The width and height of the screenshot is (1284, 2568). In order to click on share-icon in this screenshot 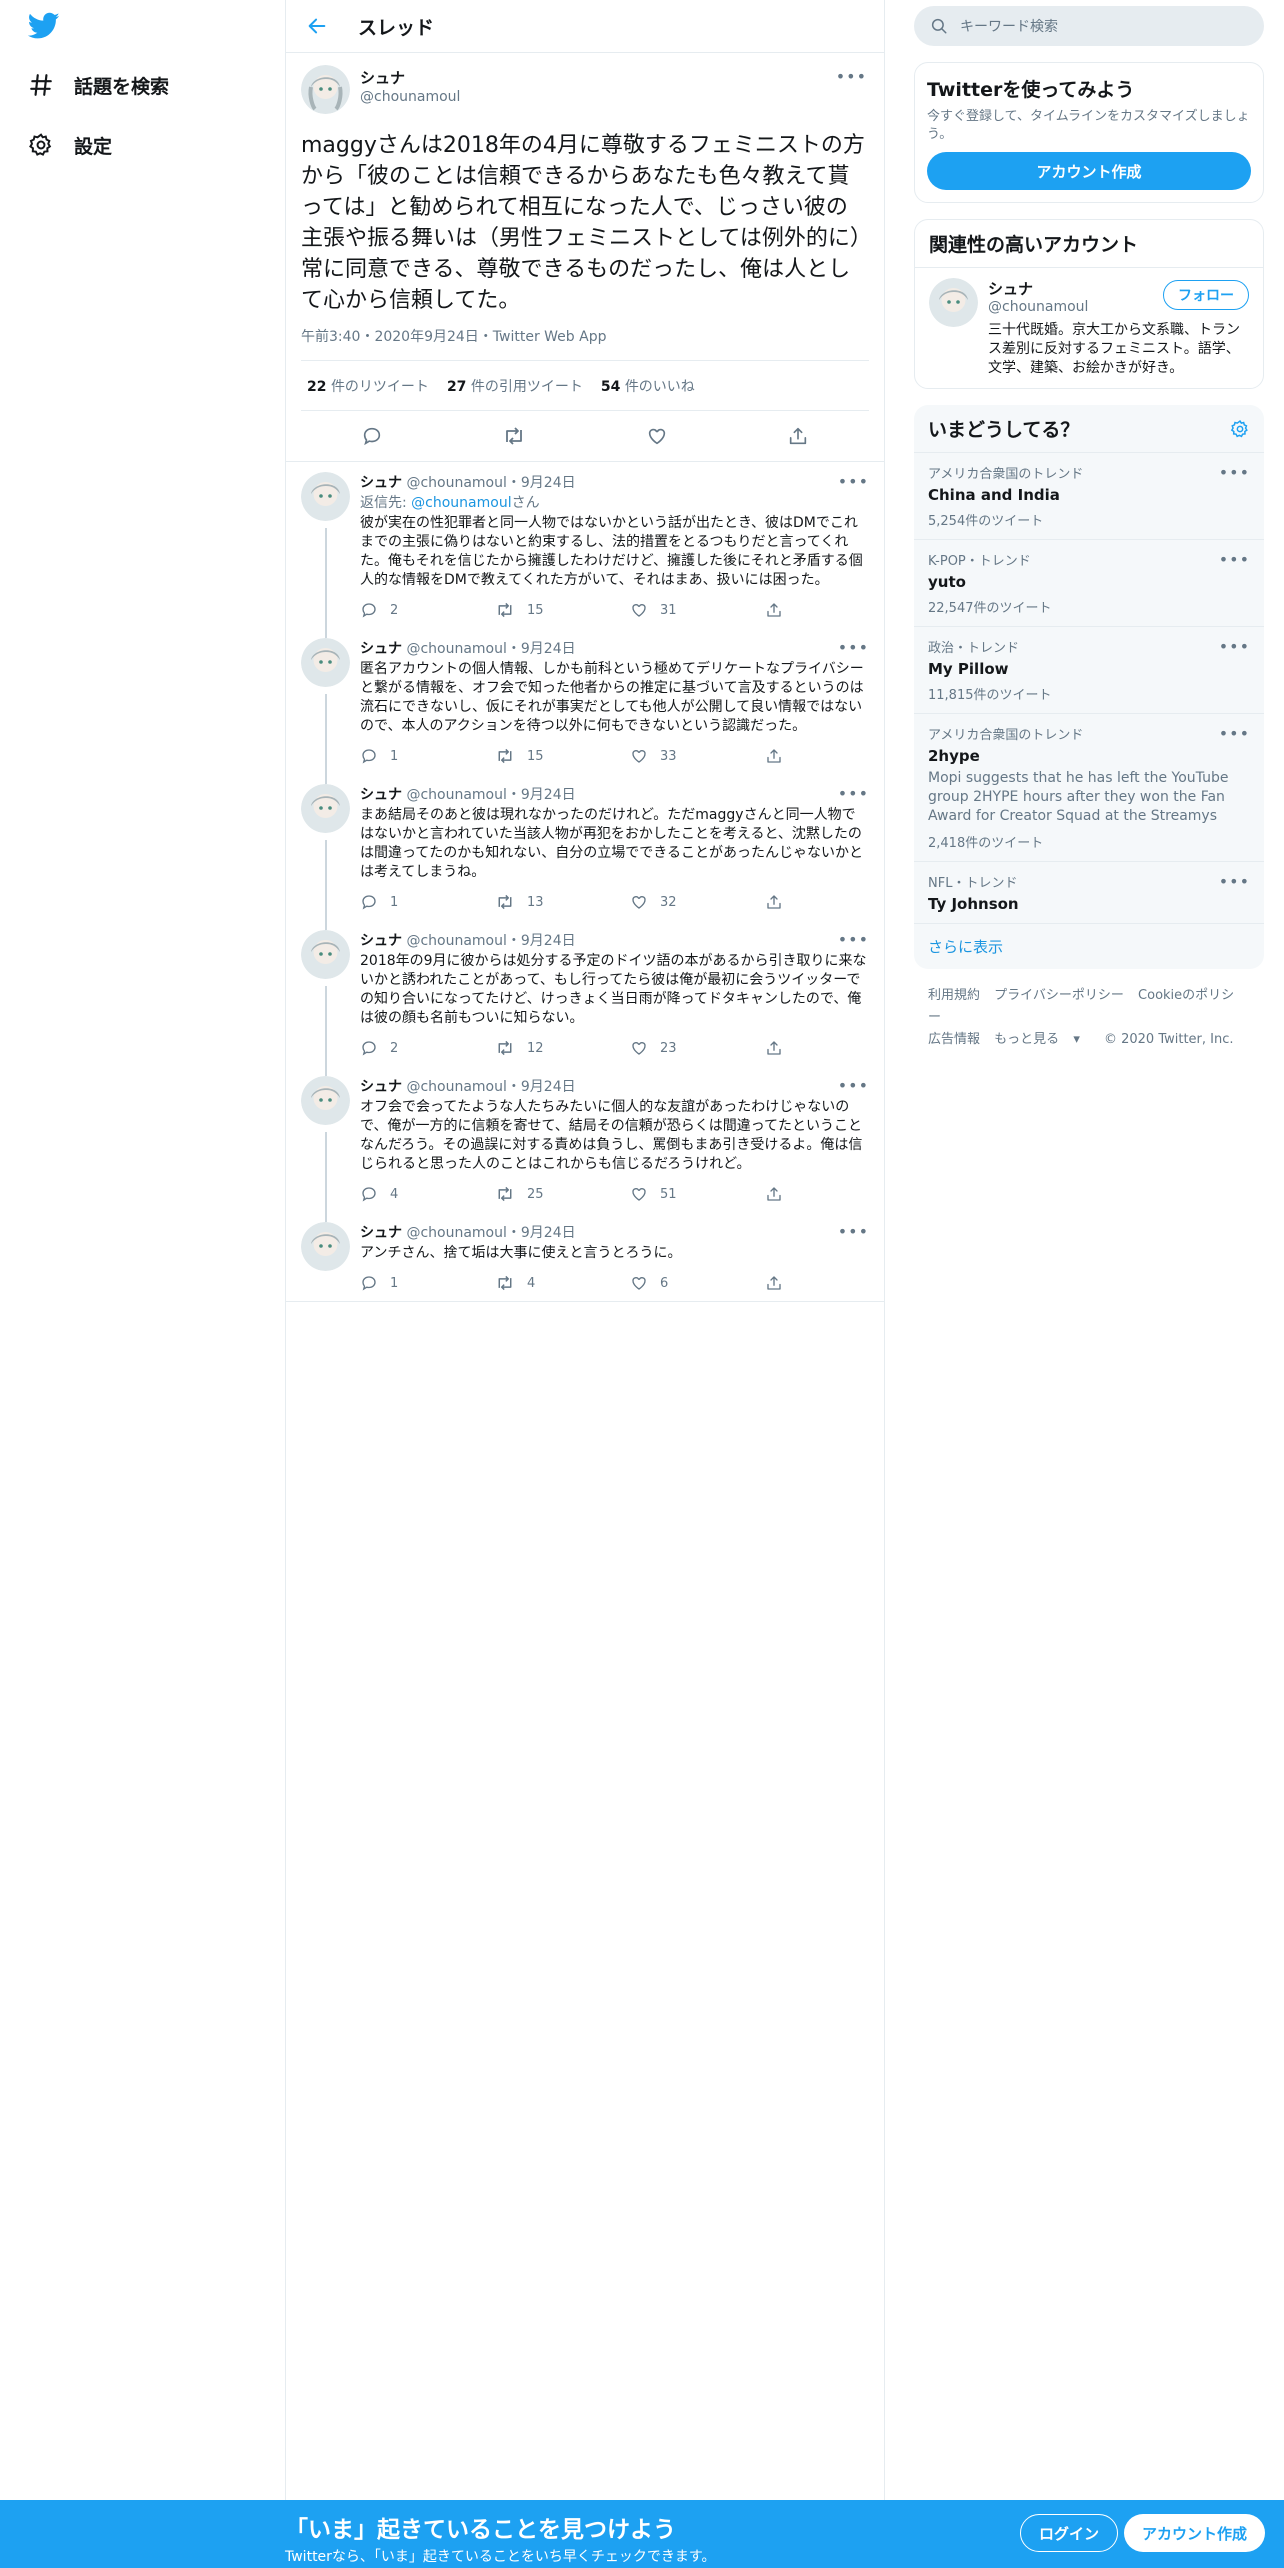, I will do `click(798, 436)`.